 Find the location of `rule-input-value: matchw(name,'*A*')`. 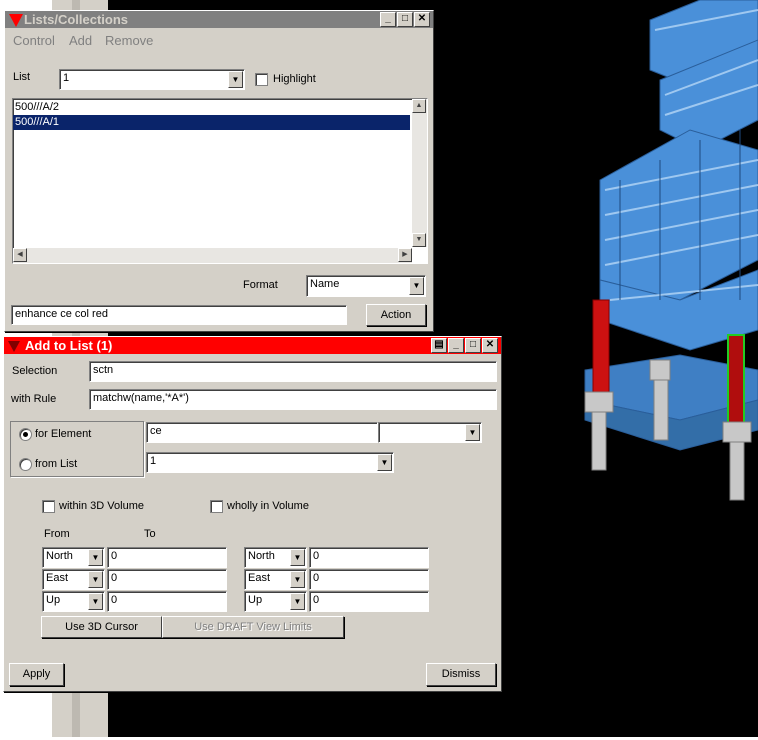

rule-input-value: matchw(name,'*A*') is located at coordinates (141, 398).